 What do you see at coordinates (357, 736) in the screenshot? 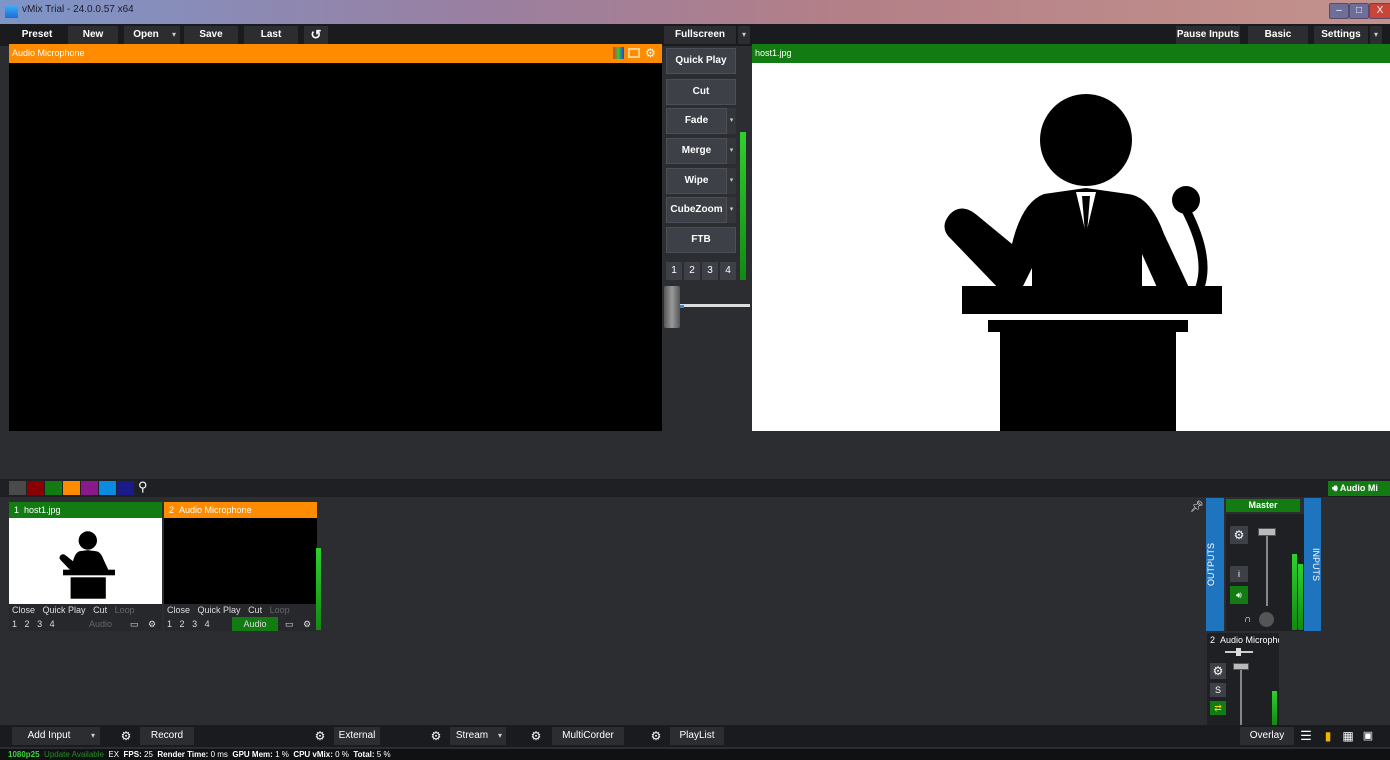
I see `external-button: External` at bounding box center [357, 736].